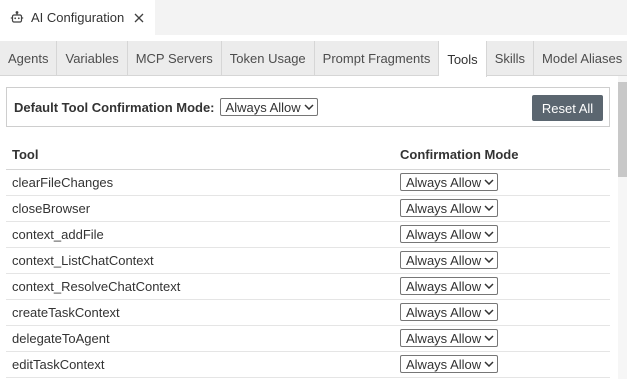  I want to click on tab-prompt-fragments: Prompt Fragments, so click(377, 58).